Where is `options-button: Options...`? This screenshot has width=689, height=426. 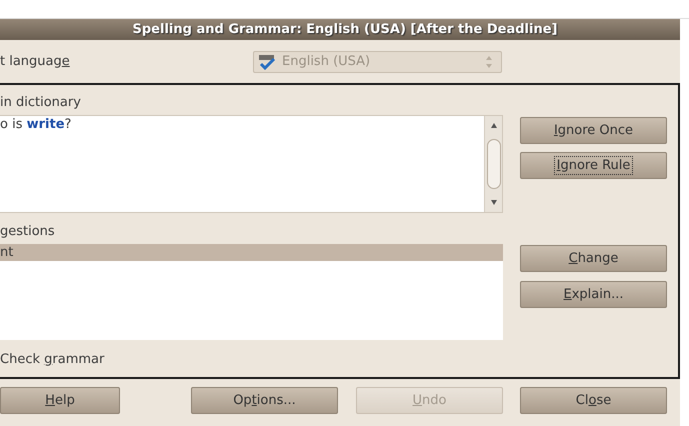 options-button: Options... is located at coordinates (264, 400).